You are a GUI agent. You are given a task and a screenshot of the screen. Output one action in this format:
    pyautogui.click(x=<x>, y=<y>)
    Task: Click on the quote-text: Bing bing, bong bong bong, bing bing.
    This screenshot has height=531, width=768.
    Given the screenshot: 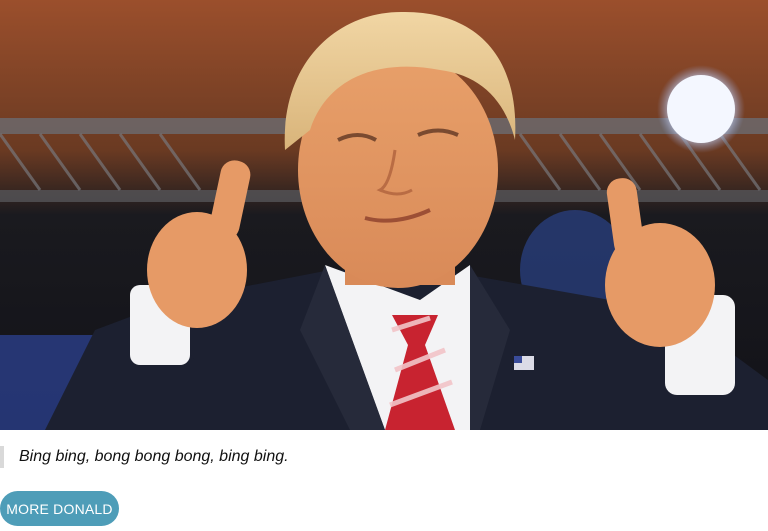 What is the action you would take?
    pyautogui.click(x=154, y=456)
    